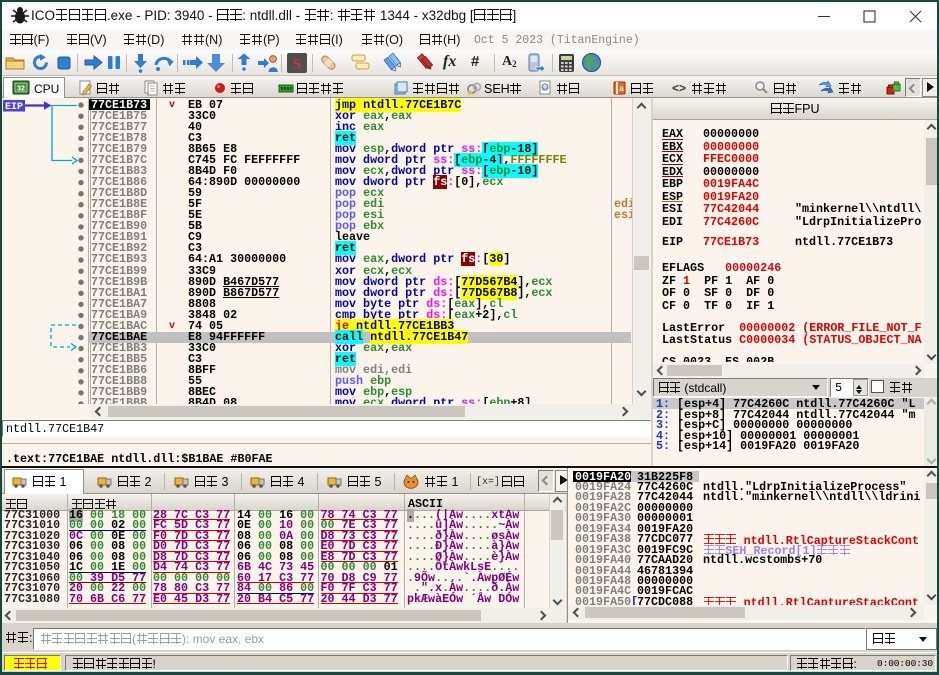 Image resolution: width=939 pixels, height=675 pixels. What do you see at coordinates (14, 107) in the screenshot?
I see `svg-text: EIP` at bounding box center [14, 107].